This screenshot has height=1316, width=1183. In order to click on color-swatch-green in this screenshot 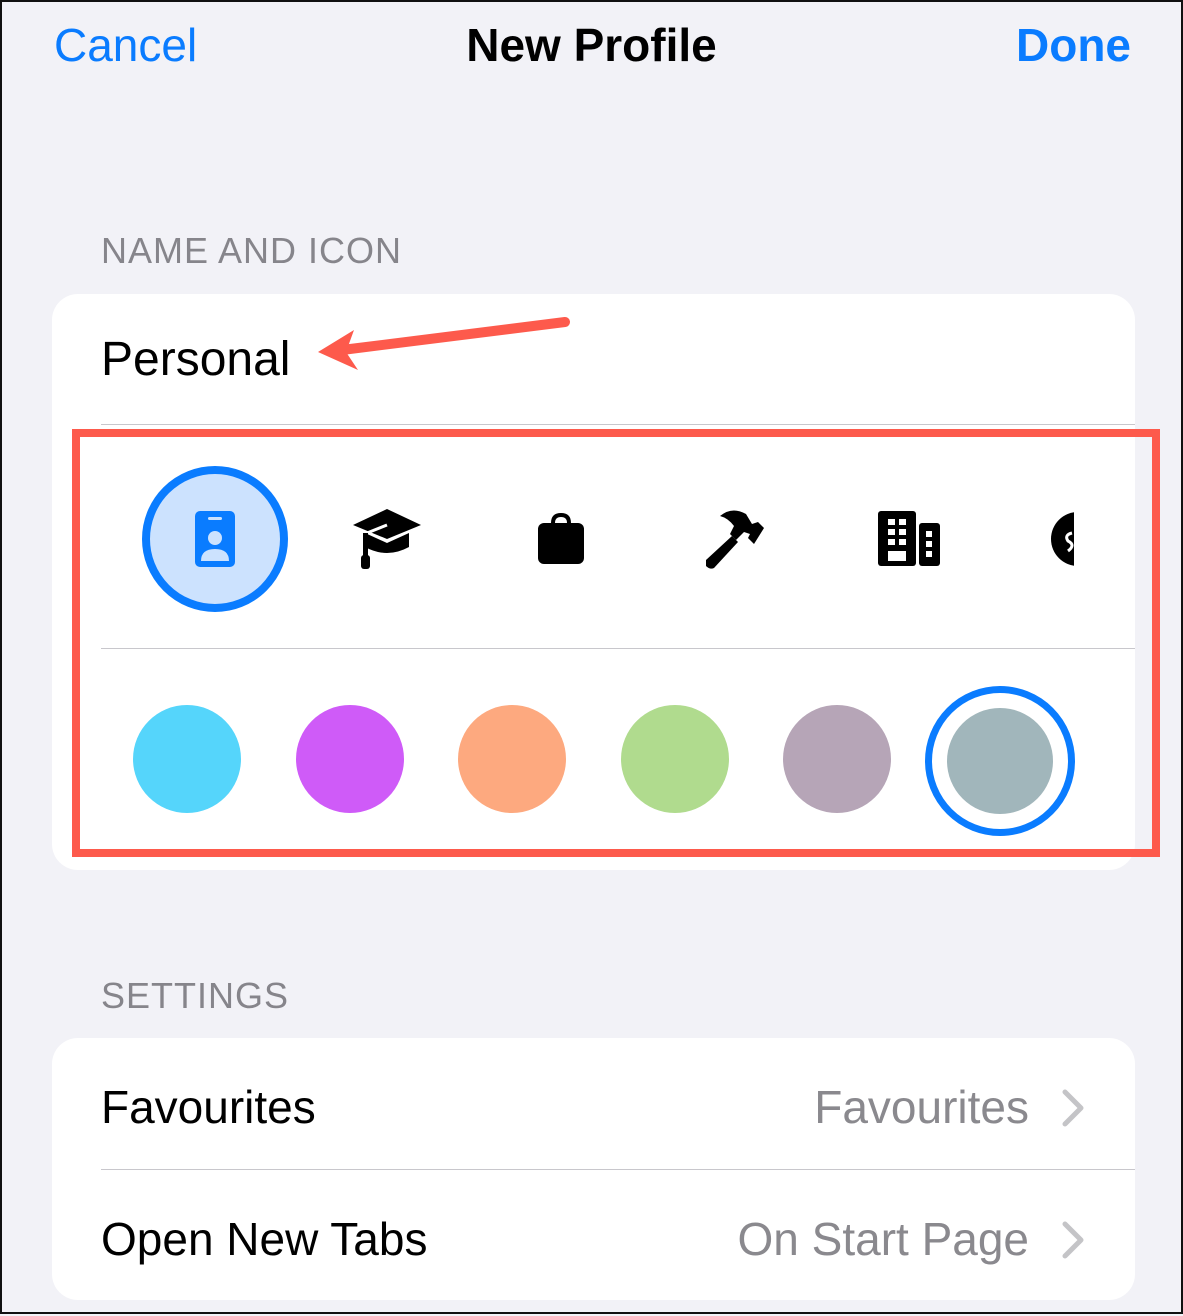, I will do `click(675, 759)`.